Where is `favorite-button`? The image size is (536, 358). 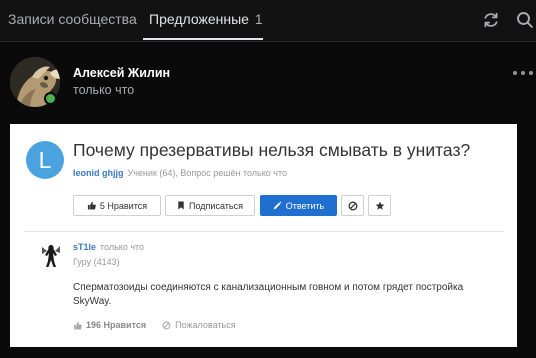 favorite-button is located at coordinates (379, 205).